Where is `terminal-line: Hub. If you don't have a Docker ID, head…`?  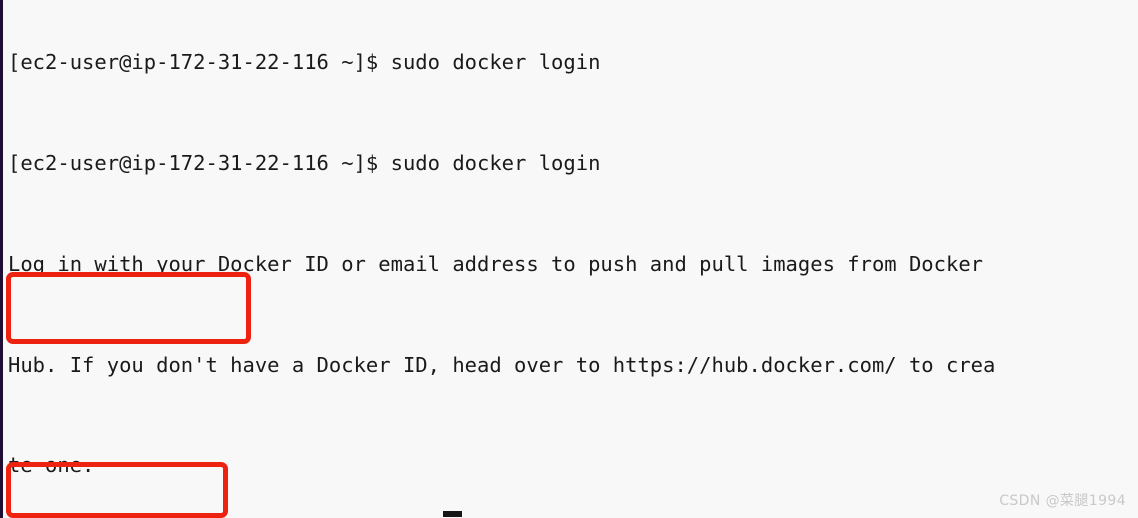
terminal-line: Hub. If you don't have a Docker ID, head… is located at coordinates (502, 364).